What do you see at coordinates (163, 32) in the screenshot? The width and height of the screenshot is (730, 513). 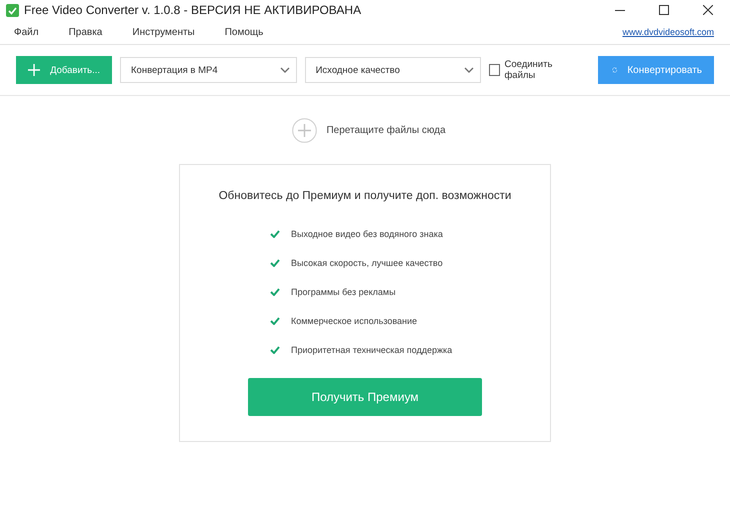 I see `menu-item: Инструменты` at bounding box center [163, 32].